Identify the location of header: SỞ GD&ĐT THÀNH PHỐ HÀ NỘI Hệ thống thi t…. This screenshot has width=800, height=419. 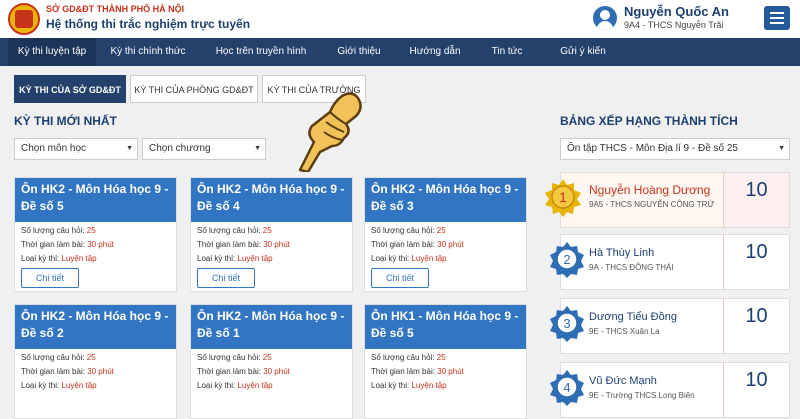
(400, 19).